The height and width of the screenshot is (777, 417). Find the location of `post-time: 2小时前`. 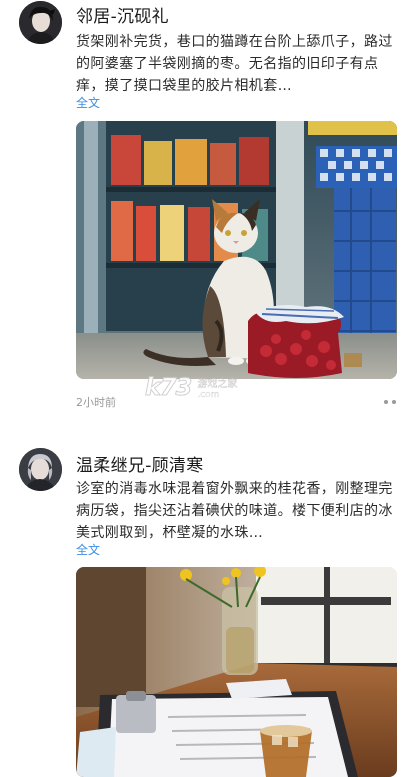

post-time: 2小时前 is located at coordinates (96, 402).